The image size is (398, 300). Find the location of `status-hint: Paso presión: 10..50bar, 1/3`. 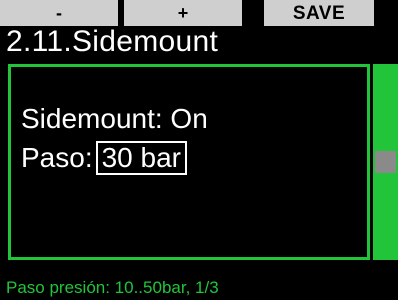

status-hint: Paso presión: 10..50bar, 1/3 is located at coordinates (112, 287).